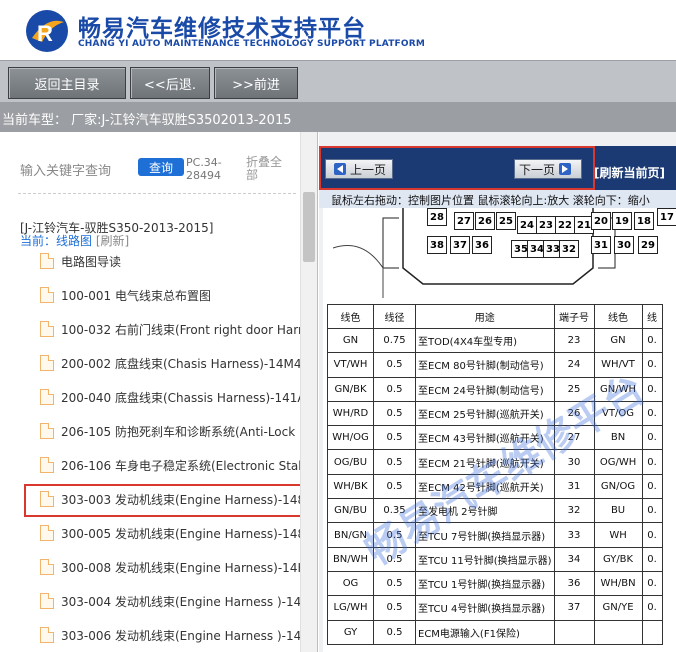 The width and height of the screenshot is (676, 652). I want to click on pc-code: PC.34-28494, so click(204, 169).